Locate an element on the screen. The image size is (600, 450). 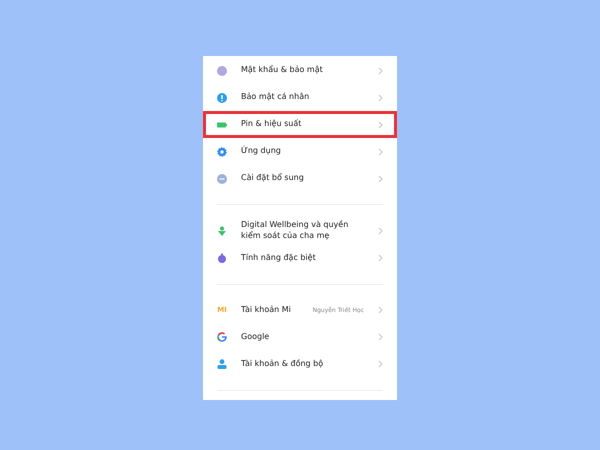
settings-item: Cài đặt bổ sung is located at coordinates (300, 178).